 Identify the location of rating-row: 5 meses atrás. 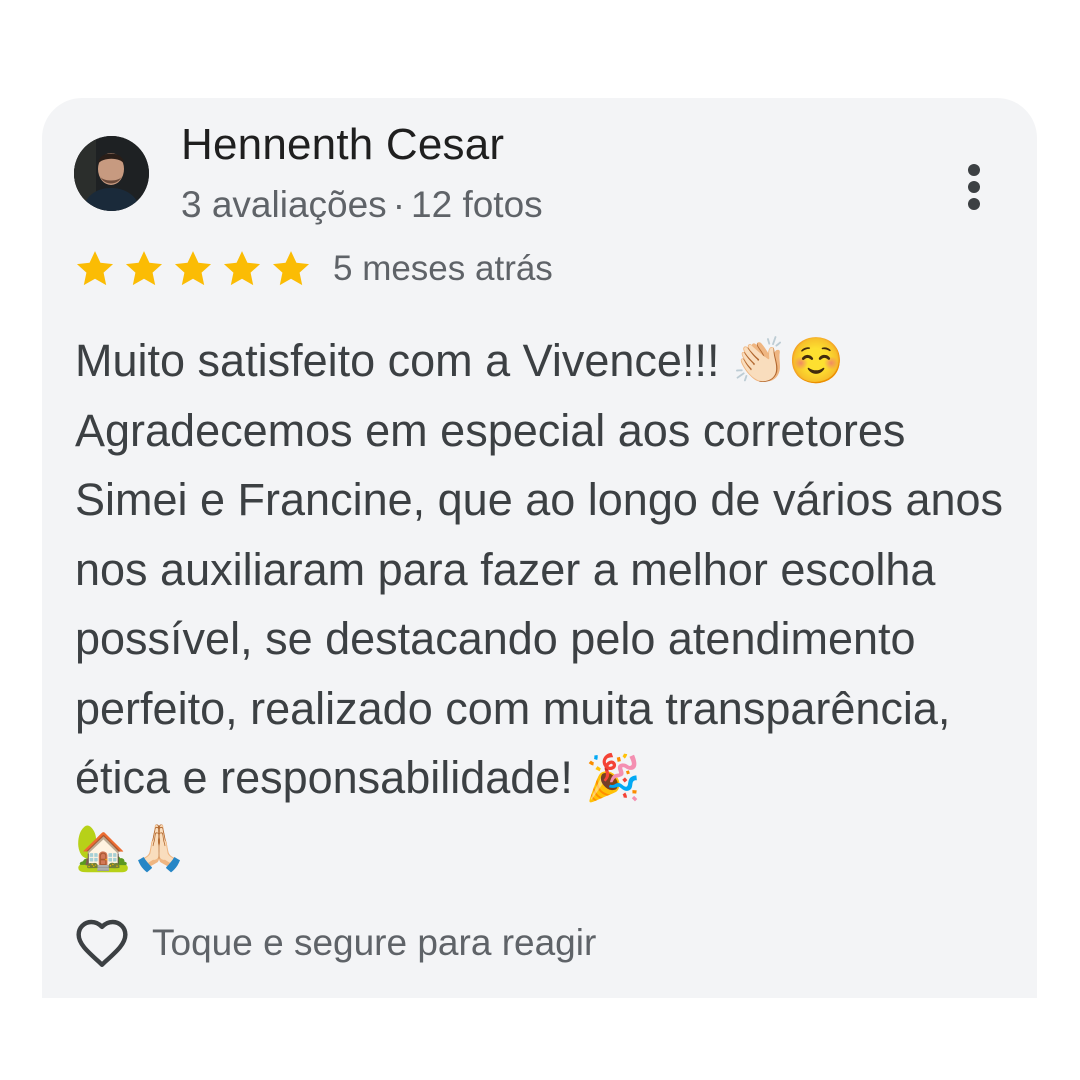
(313, 269).